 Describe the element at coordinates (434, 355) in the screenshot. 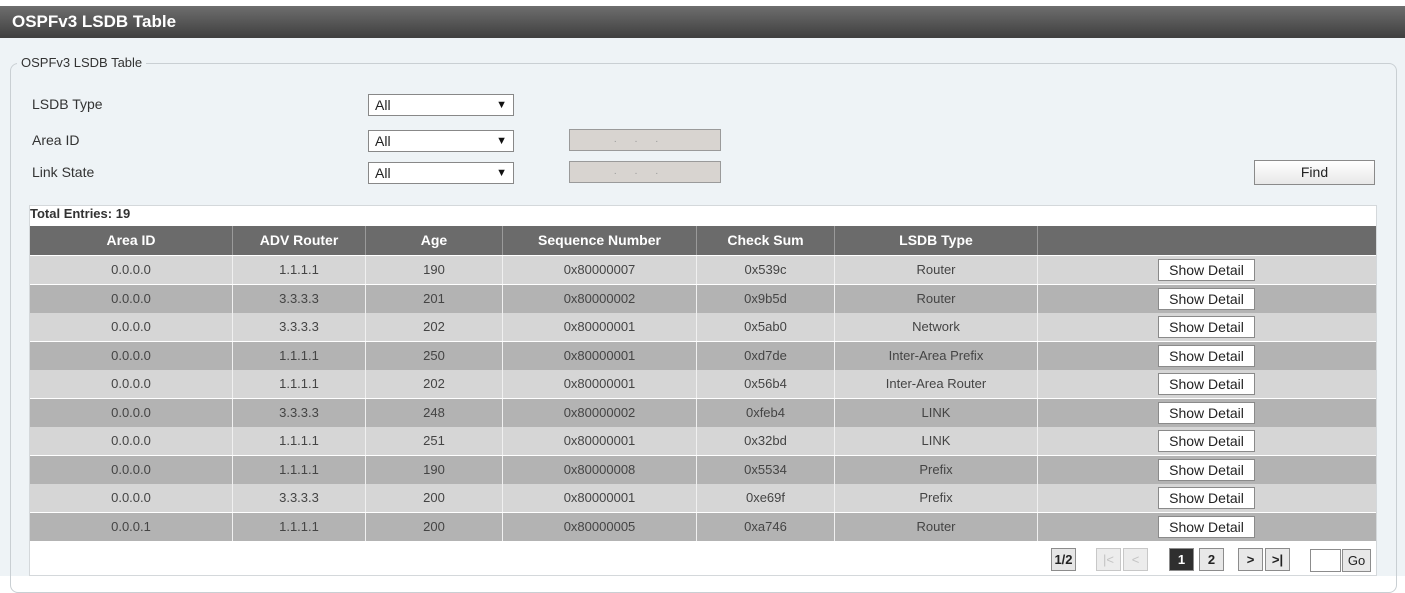

I see `cell-age: 250` at that location.